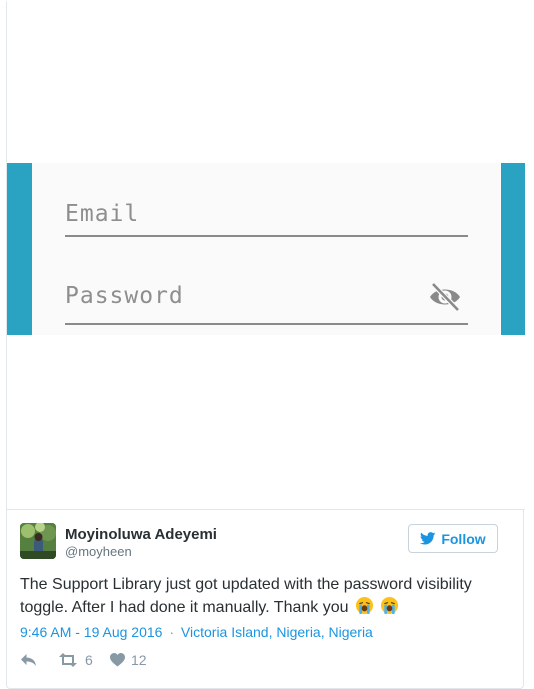  What do you see at coordinates (445, 297) in the screenshot?
I see `eye-off-icon` at bounding box center [445, 297].